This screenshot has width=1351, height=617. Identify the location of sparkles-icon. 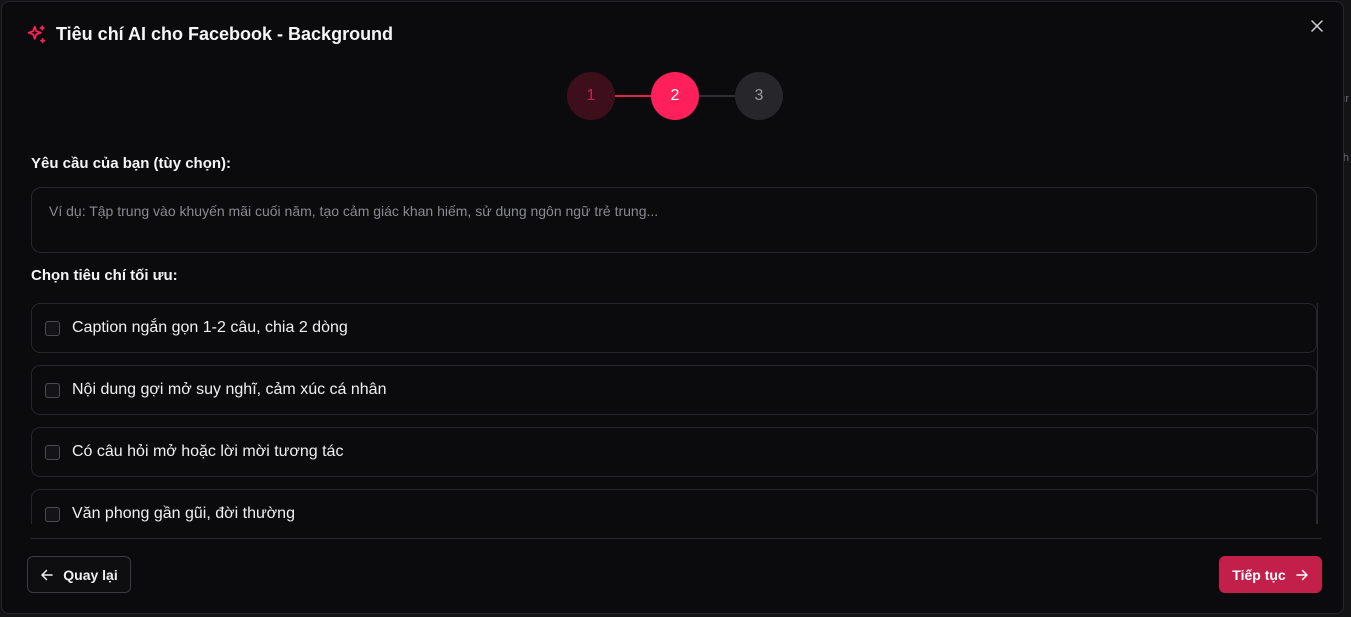
(36, 34).